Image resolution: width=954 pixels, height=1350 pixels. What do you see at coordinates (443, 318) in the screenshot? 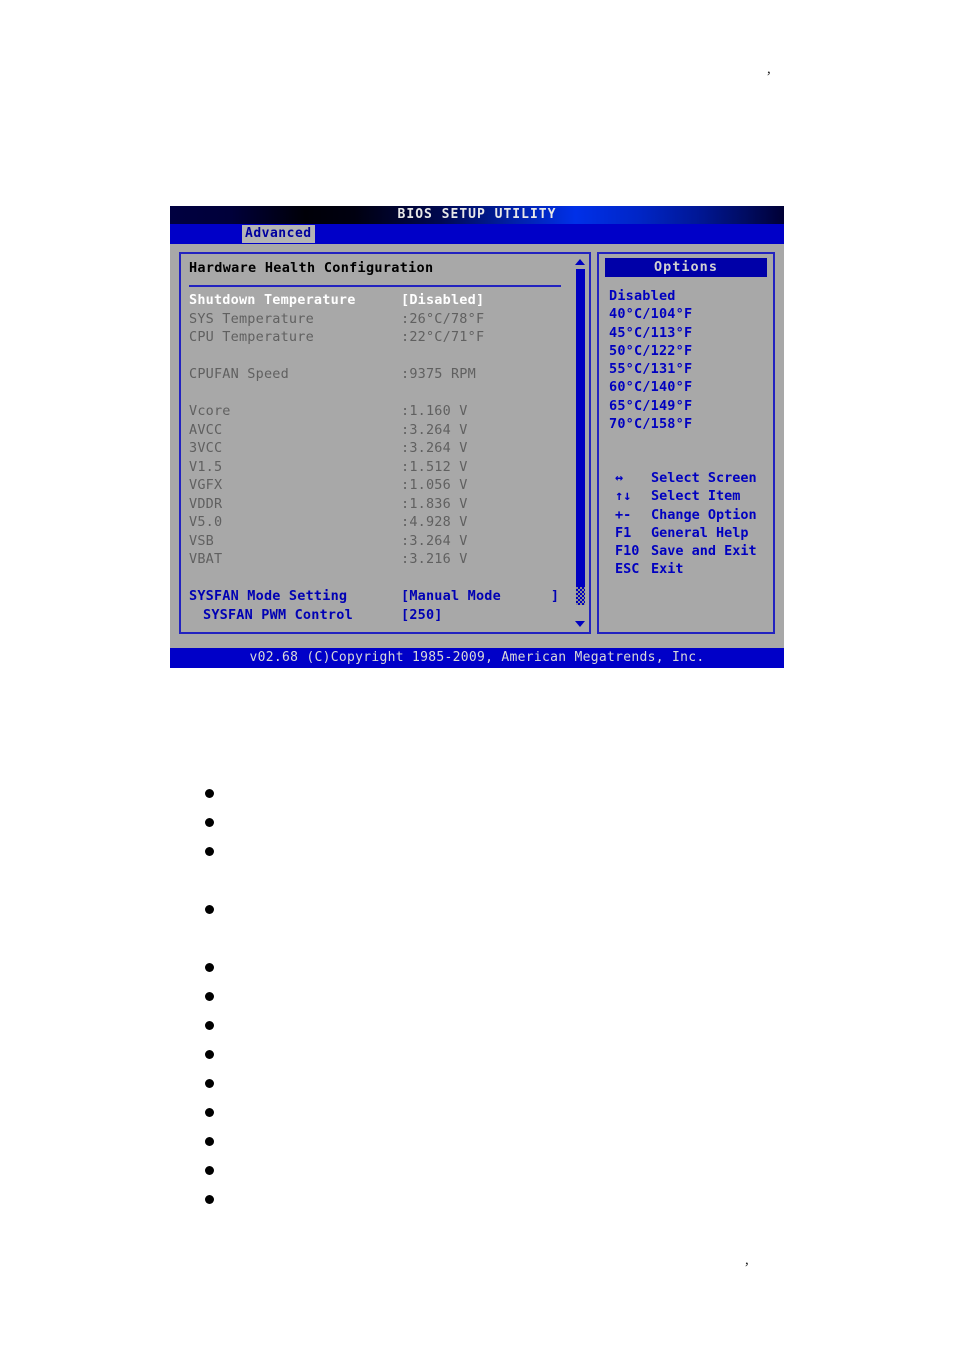
I see `settings-row-value: :26°C/78°F` at bounding box center [443, 318].